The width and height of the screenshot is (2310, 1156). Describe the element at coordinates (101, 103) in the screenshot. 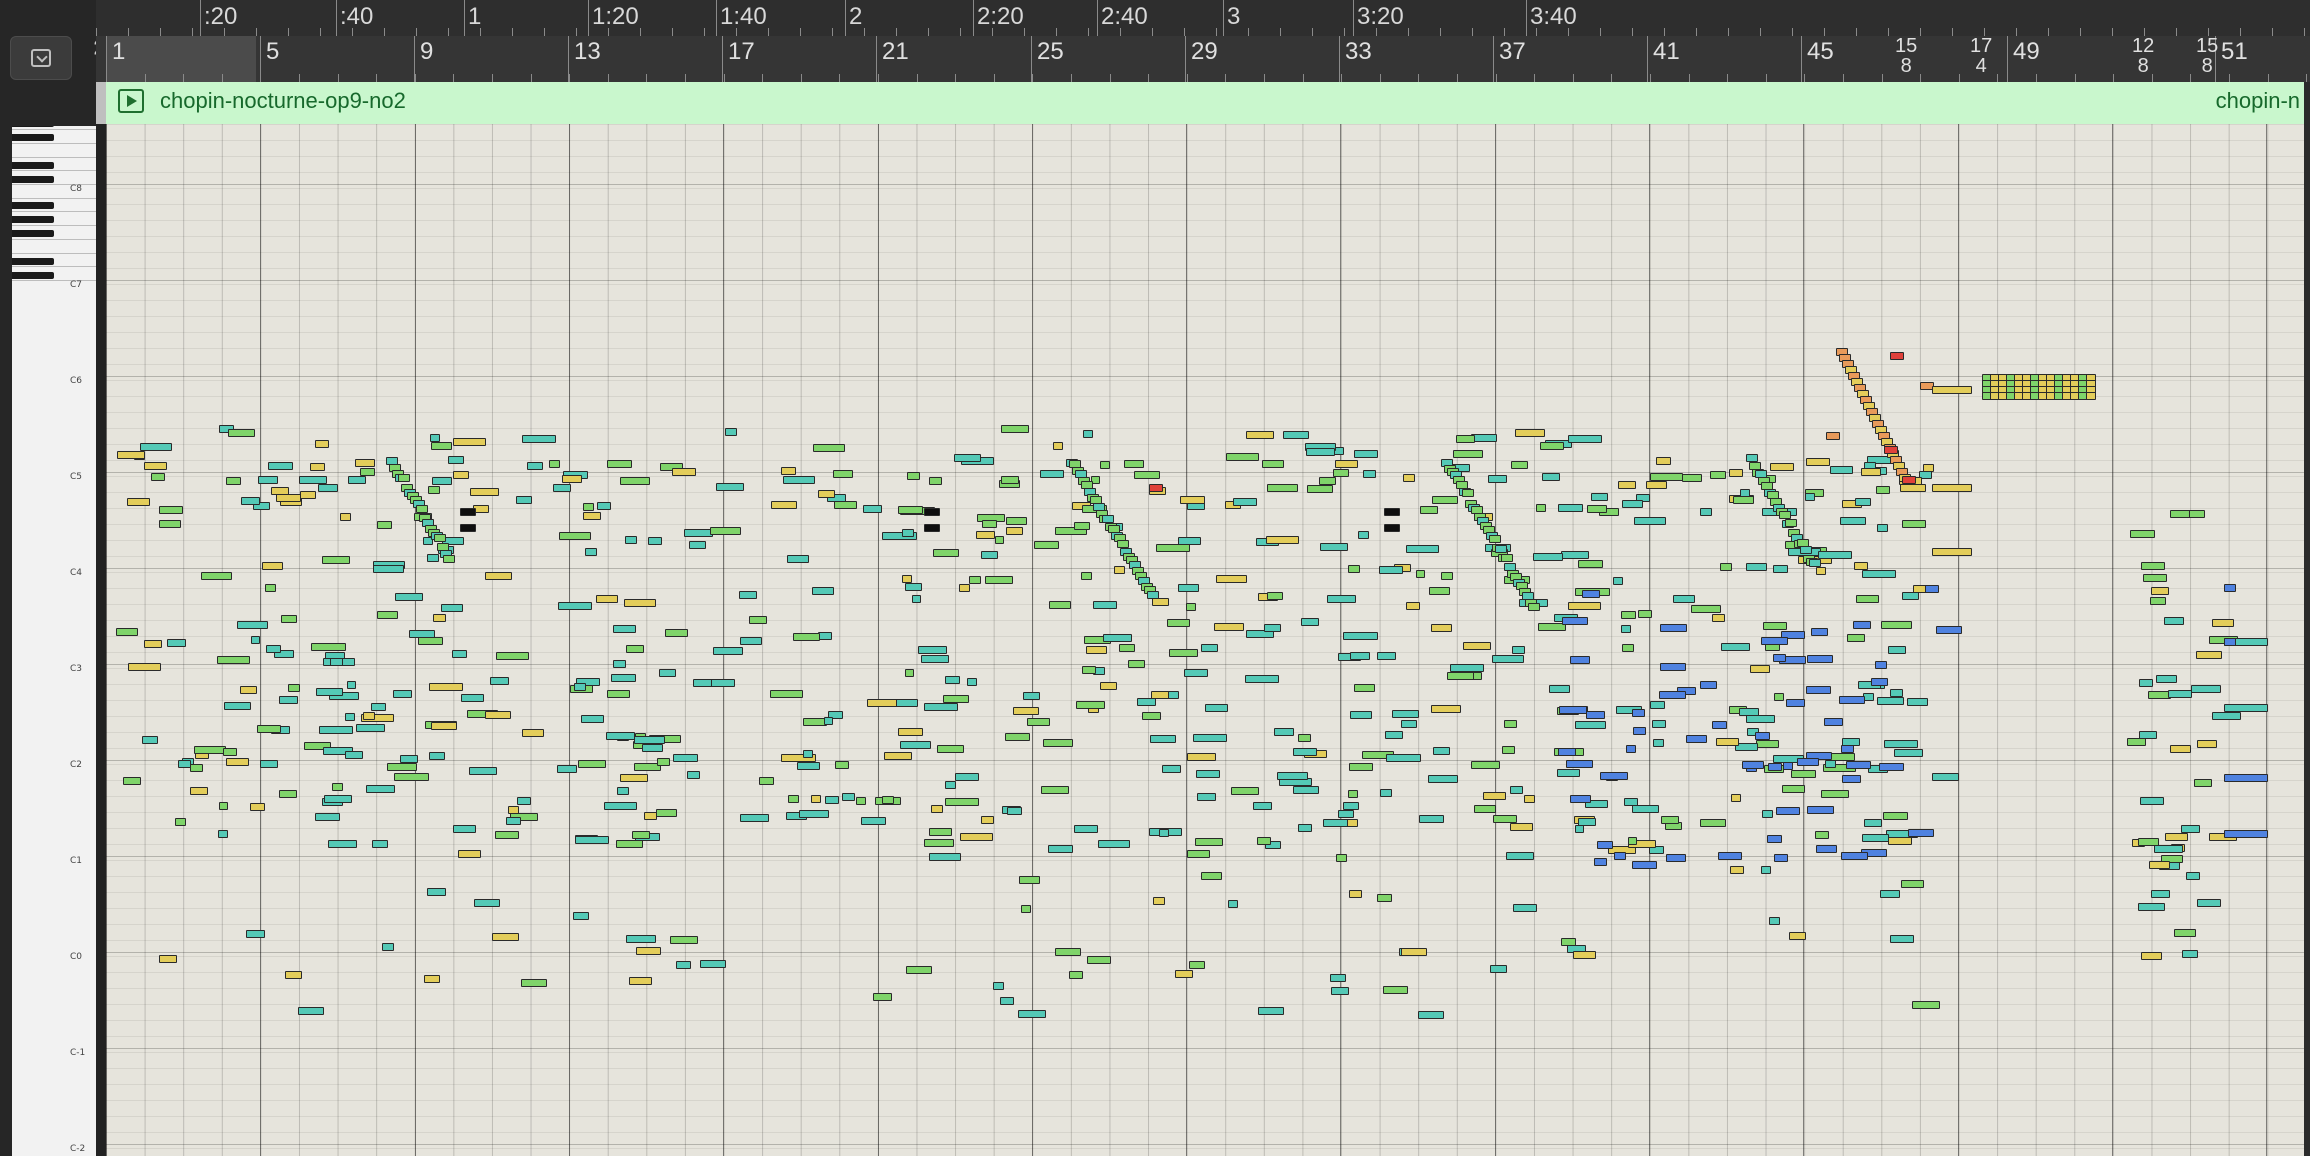

I see `region-start-handle` at that location.